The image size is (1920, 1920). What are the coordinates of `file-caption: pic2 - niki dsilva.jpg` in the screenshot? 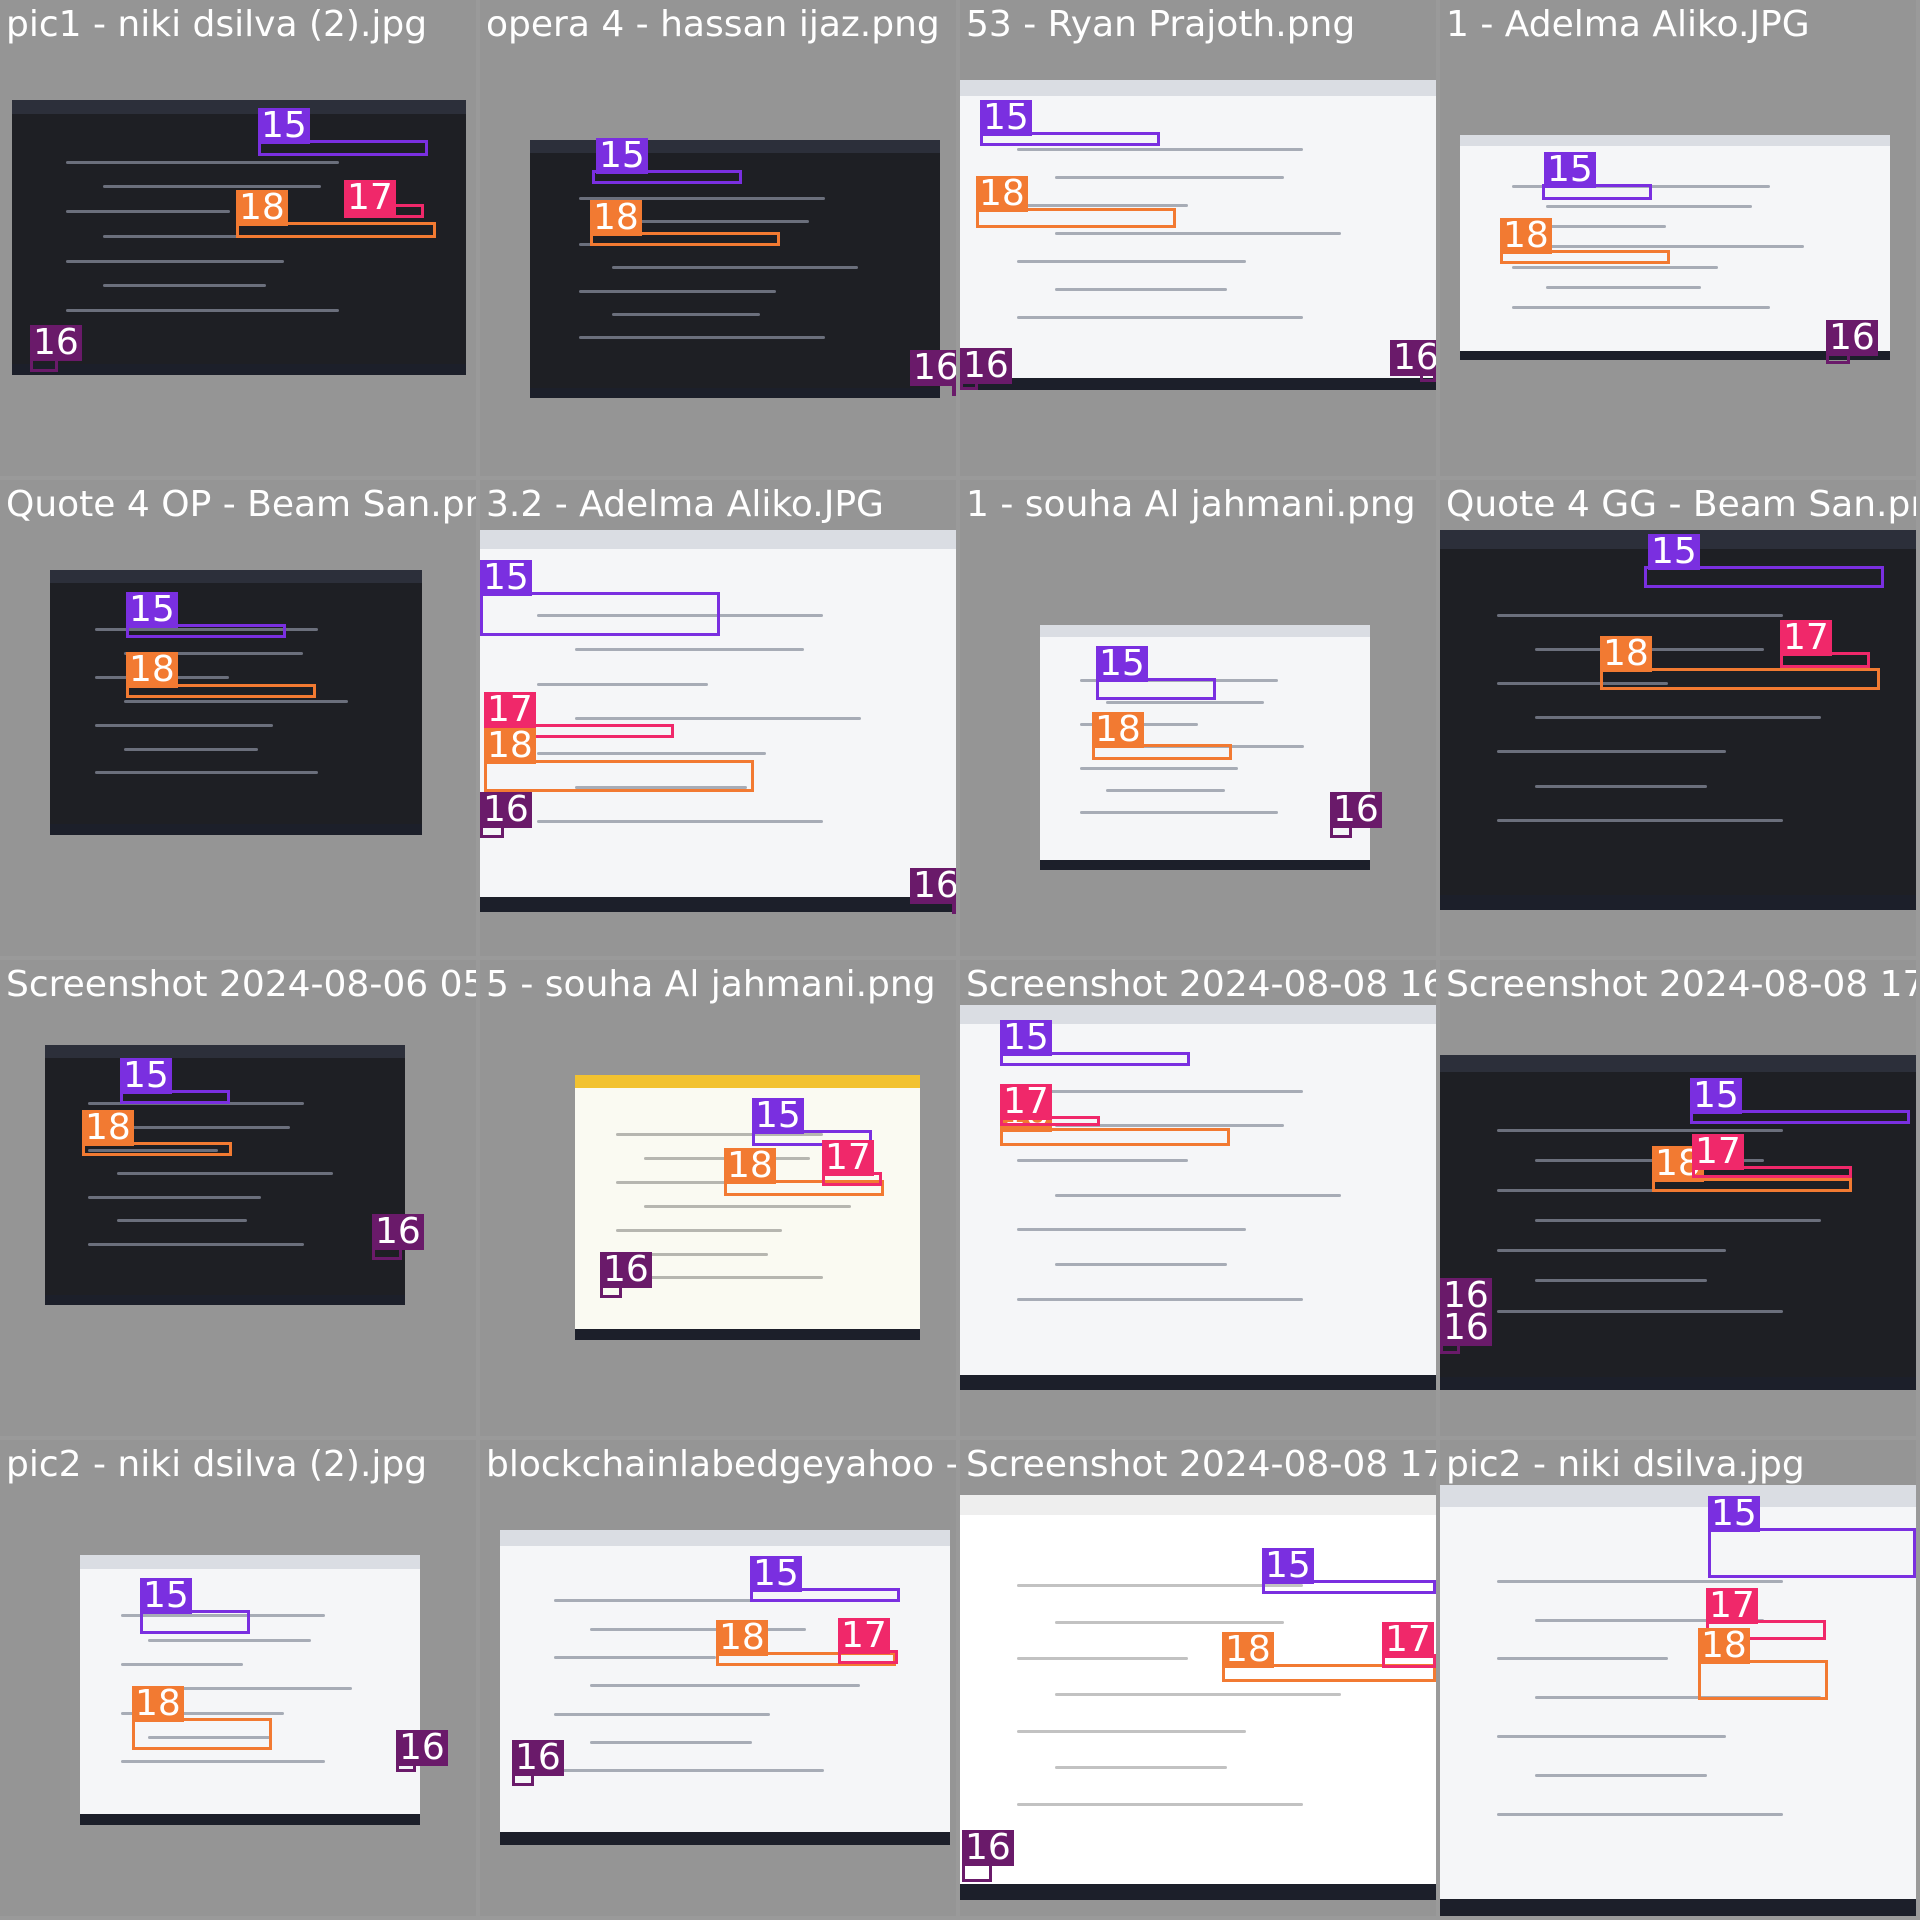 It's located at (1625, 1464).